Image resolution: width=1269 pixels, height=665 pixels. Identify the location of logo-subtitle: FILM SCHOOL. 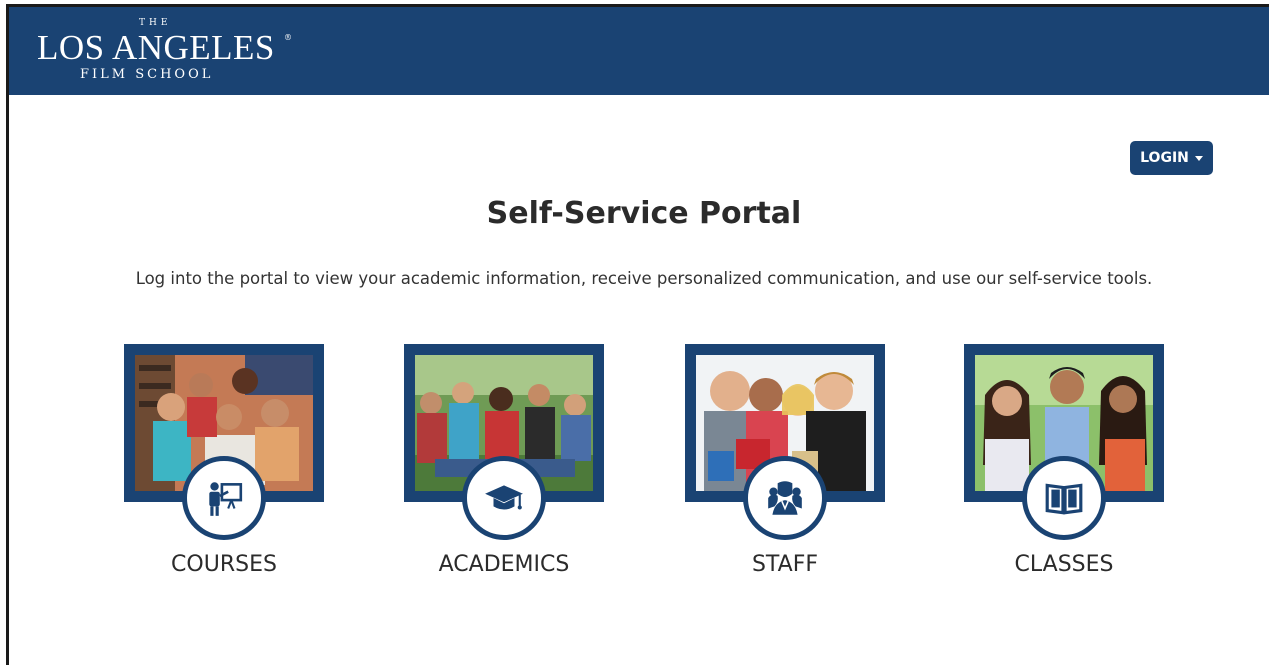
(147, 74).